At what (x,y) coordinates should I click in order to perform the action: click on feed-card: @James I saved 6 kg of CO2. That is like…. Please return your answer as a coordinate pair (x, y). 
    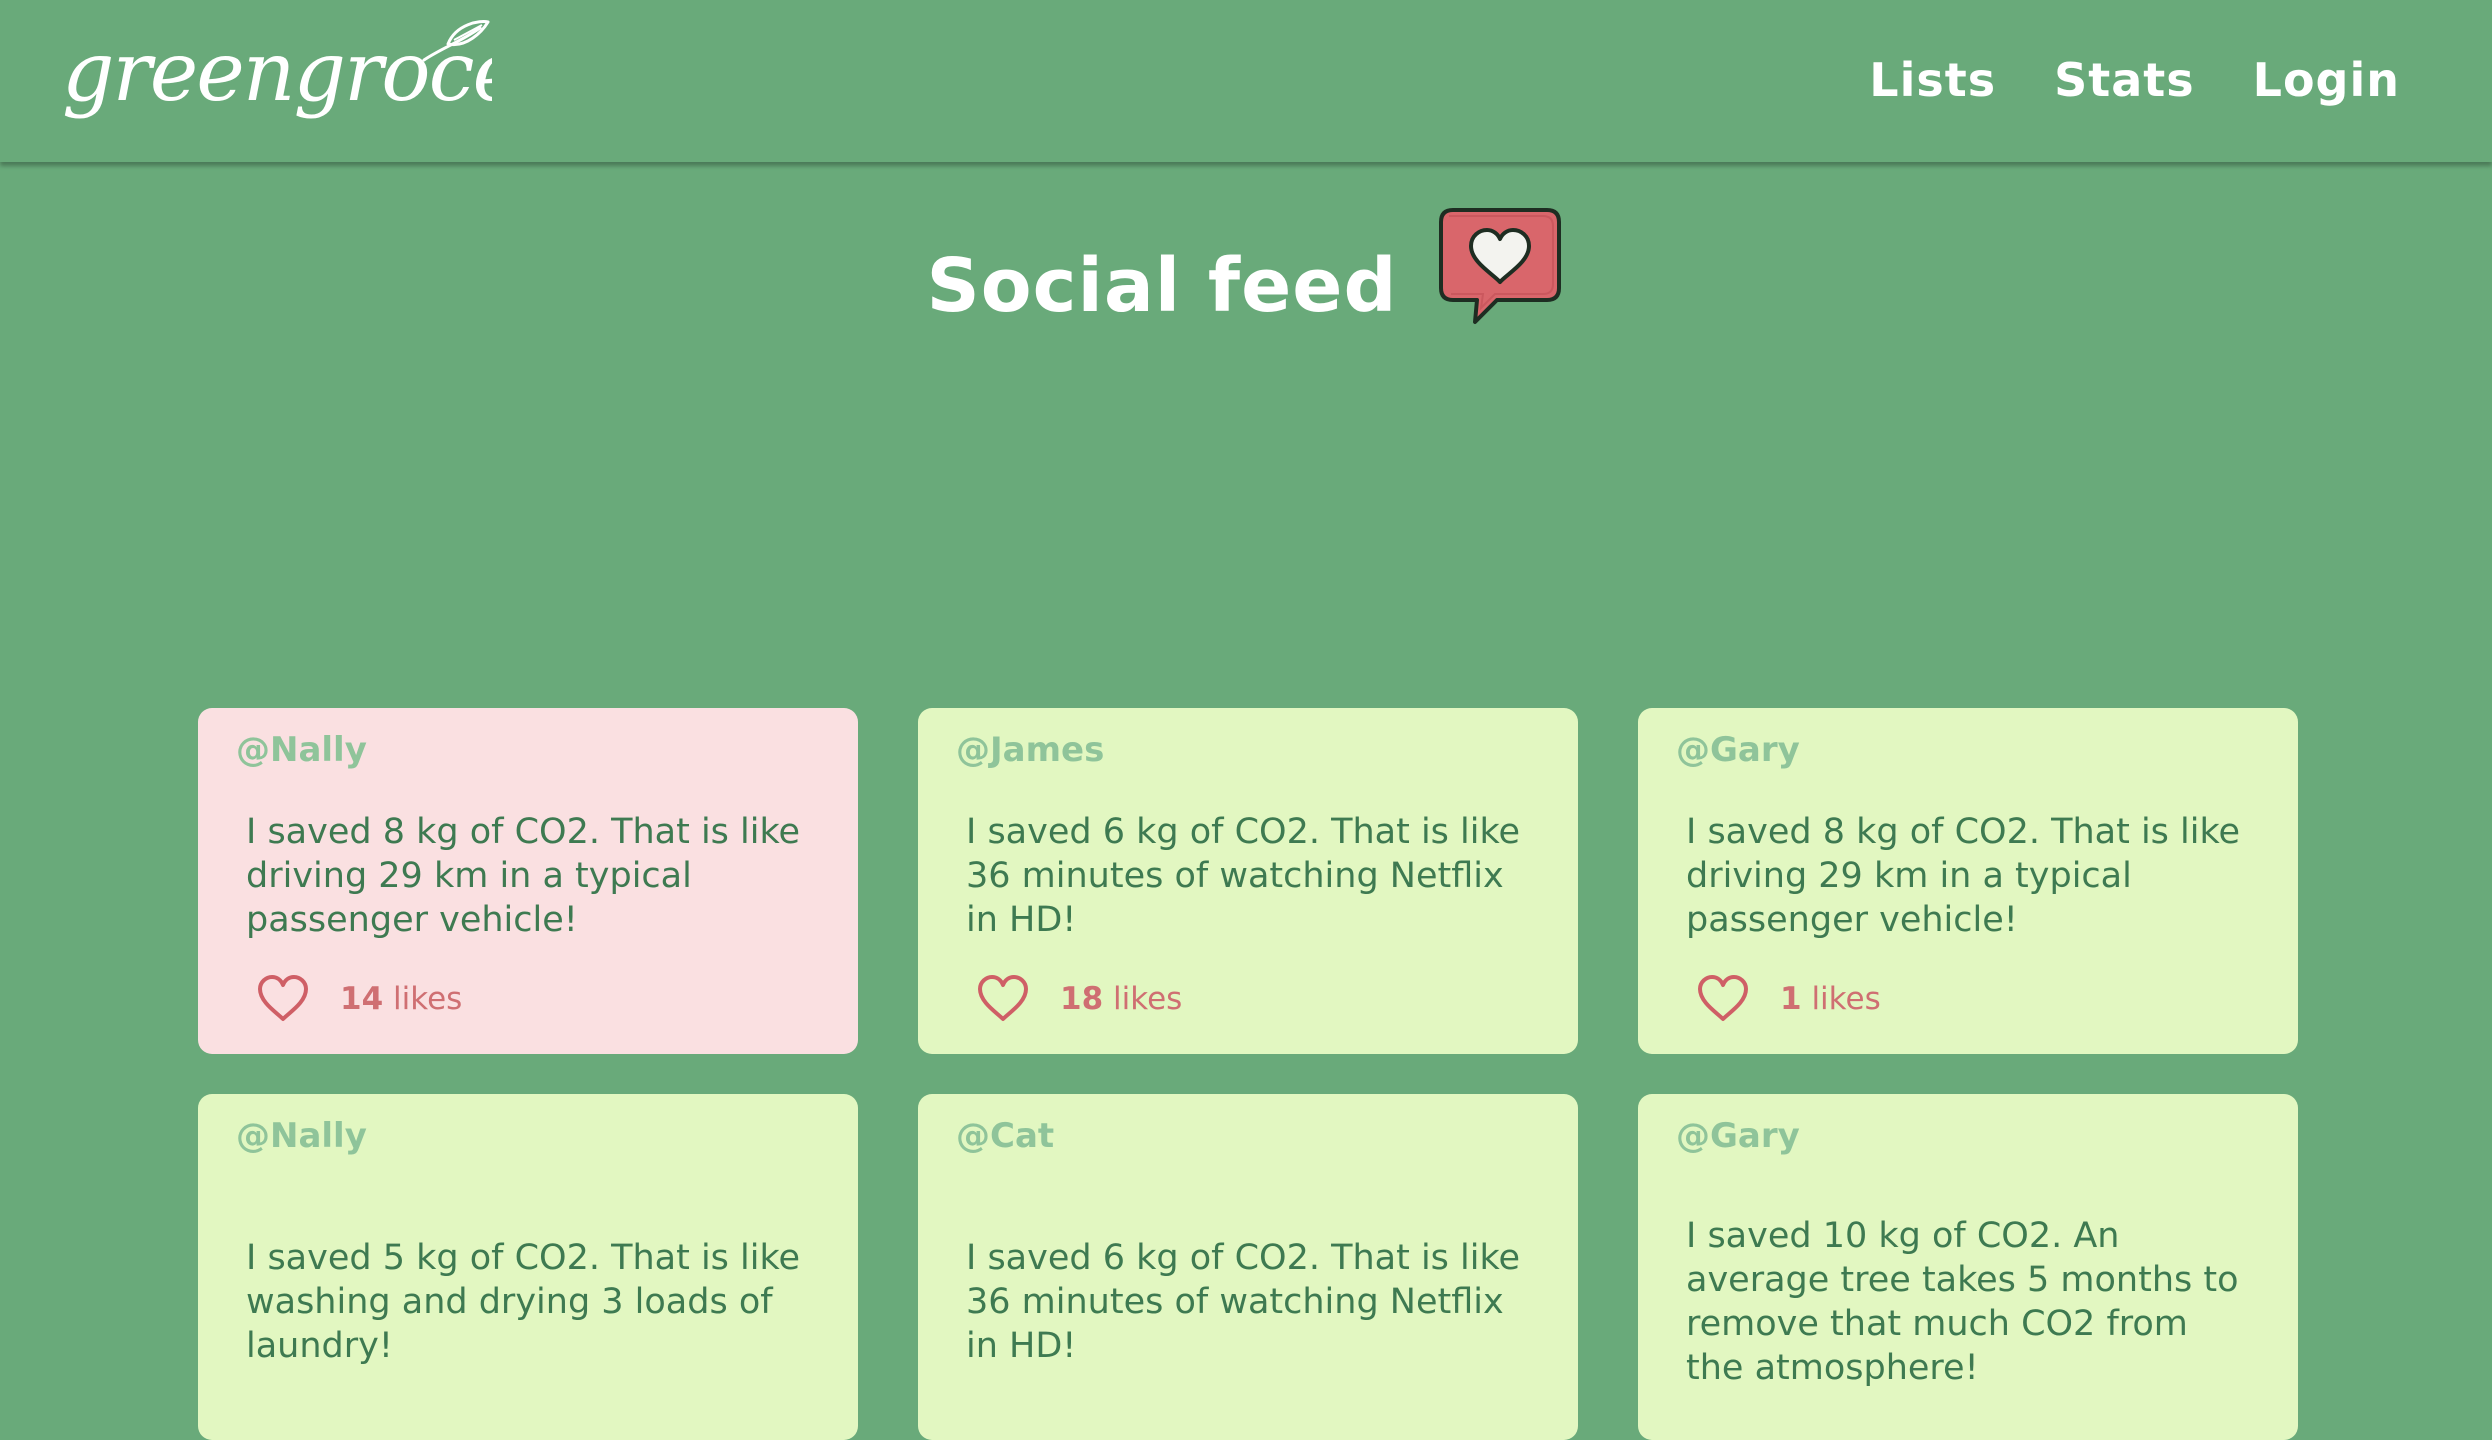
    Looking at the image, I should click on (1248, 881).